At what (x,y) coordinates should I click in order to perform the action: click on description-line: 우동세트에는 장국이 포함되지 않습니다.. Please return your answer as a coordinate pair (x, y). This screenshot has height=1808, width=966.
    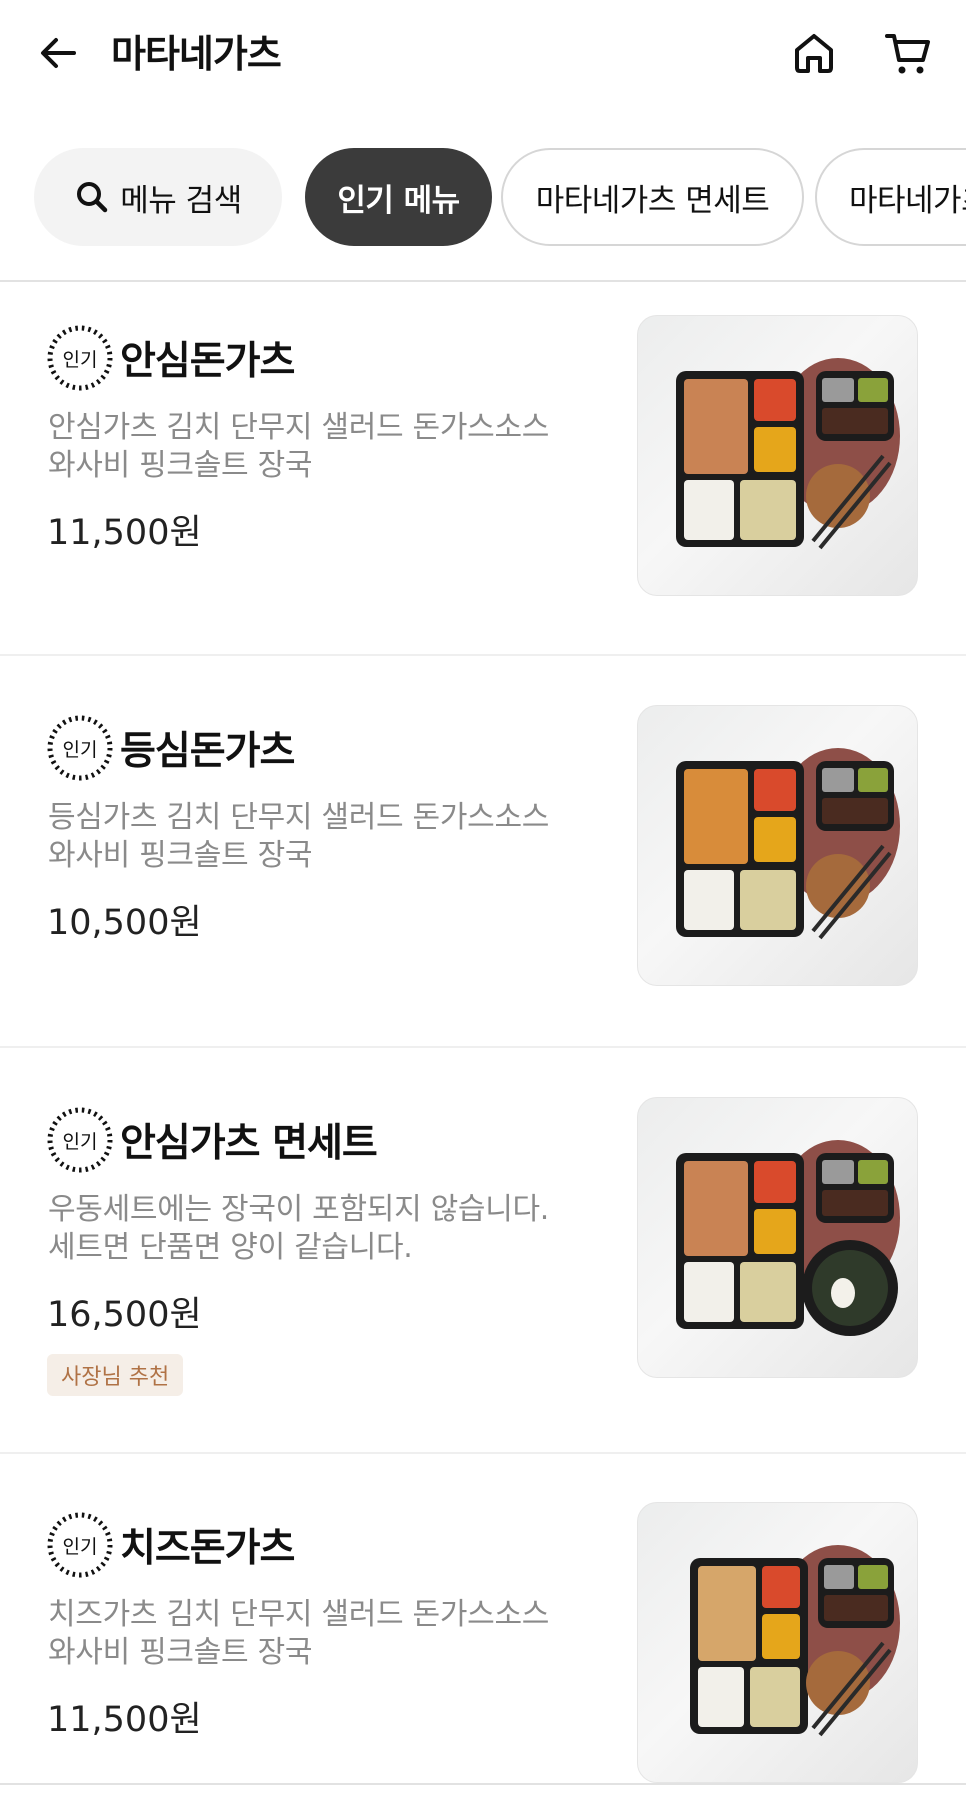
    Looking at the image, I should click on (299, 1209).